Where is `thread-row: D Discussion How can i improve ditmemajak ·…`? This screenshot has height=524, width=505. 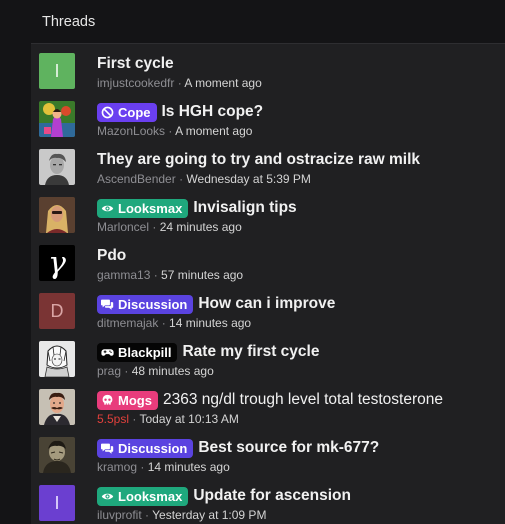
thread-row: D Discussion How can i improve ditmemajak ·… is located at coordinates (268, 313).